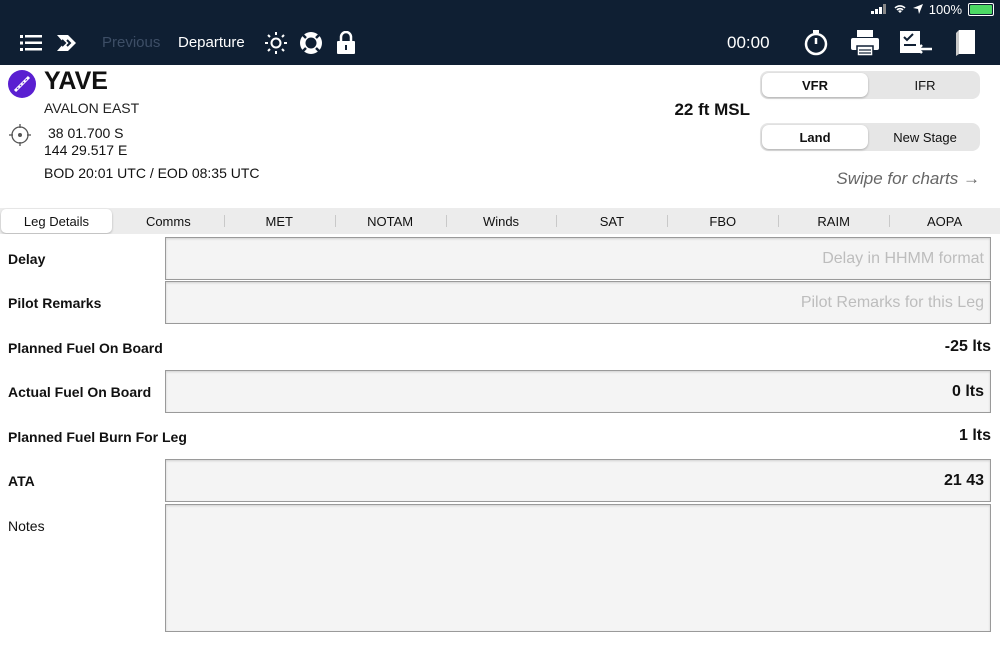 Image resolution: width=1000 pixels, height=665 pixels. What do you see at coordinates (892, 302) in the screenshot?
I see `pilot-remarks-placeholder: Pilot Remarks for this Leg` at bounding box center [892, 302].